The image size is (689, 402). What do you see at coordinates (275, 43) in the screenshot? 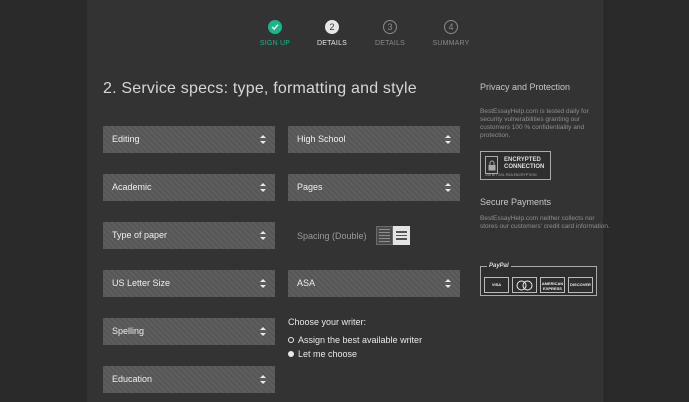
I see `step-label: SIGN UP` at bounding box center [275, 43].